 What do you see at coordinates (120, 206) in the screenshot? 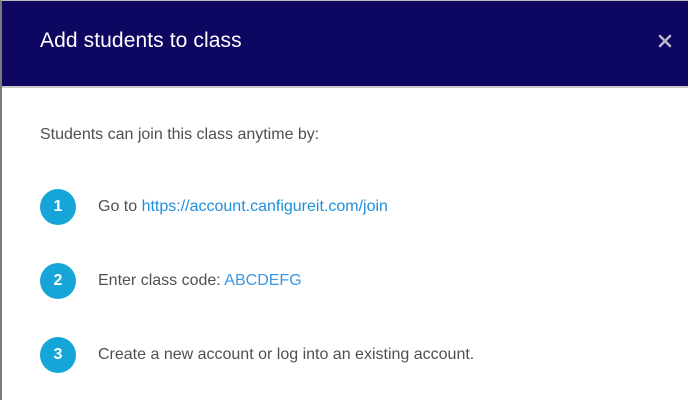
I see `step-prefix: Go to` at bounding box center [120, 206].